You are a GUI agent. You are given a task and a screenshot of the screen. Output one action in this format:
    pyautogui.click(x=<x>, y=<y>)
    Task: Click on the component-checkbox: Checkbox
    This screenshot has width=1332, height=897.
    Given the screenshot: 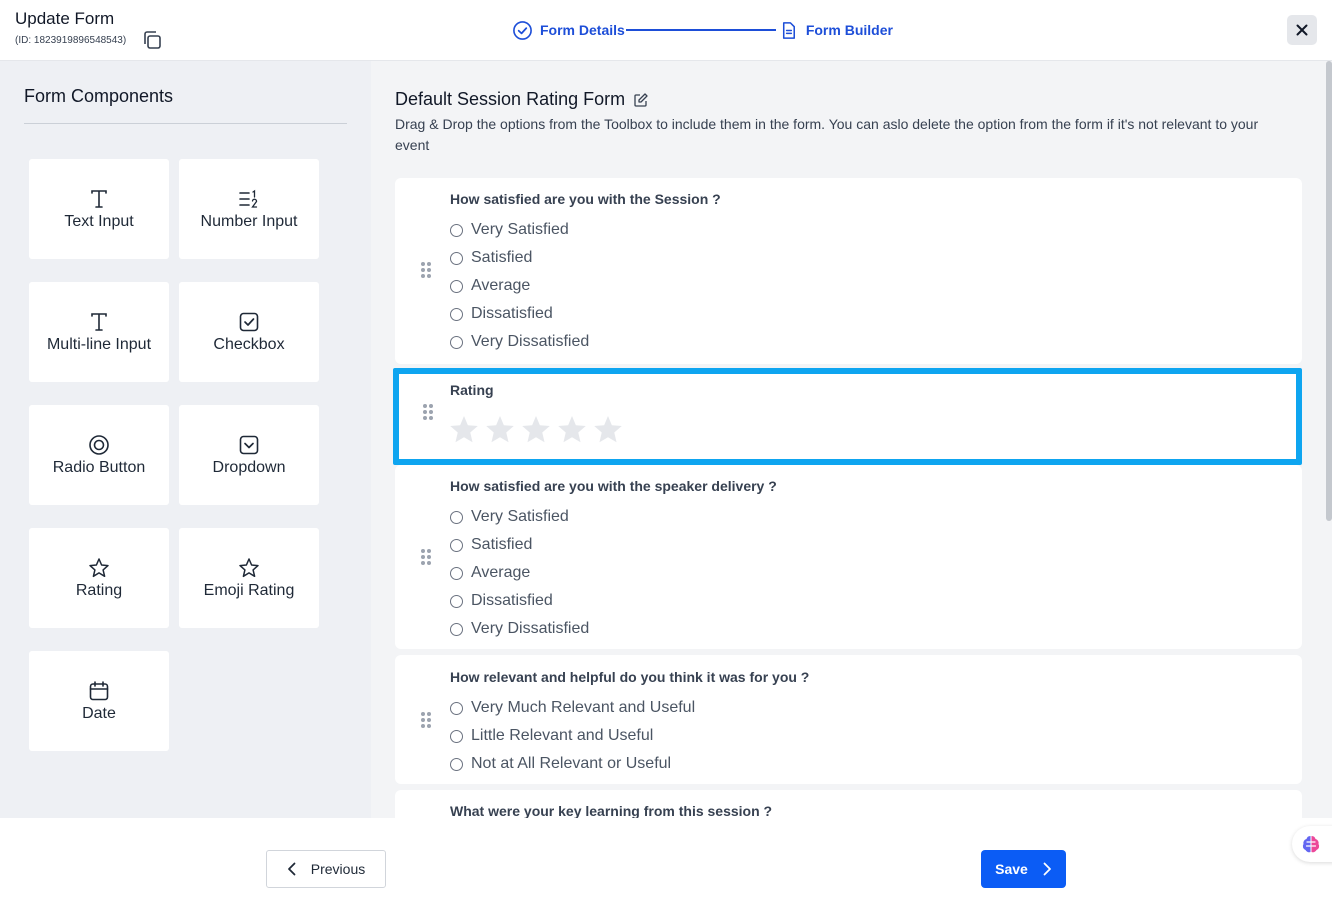 What is the action you would take?
    pyautogui.click(x=249, y=332)
    